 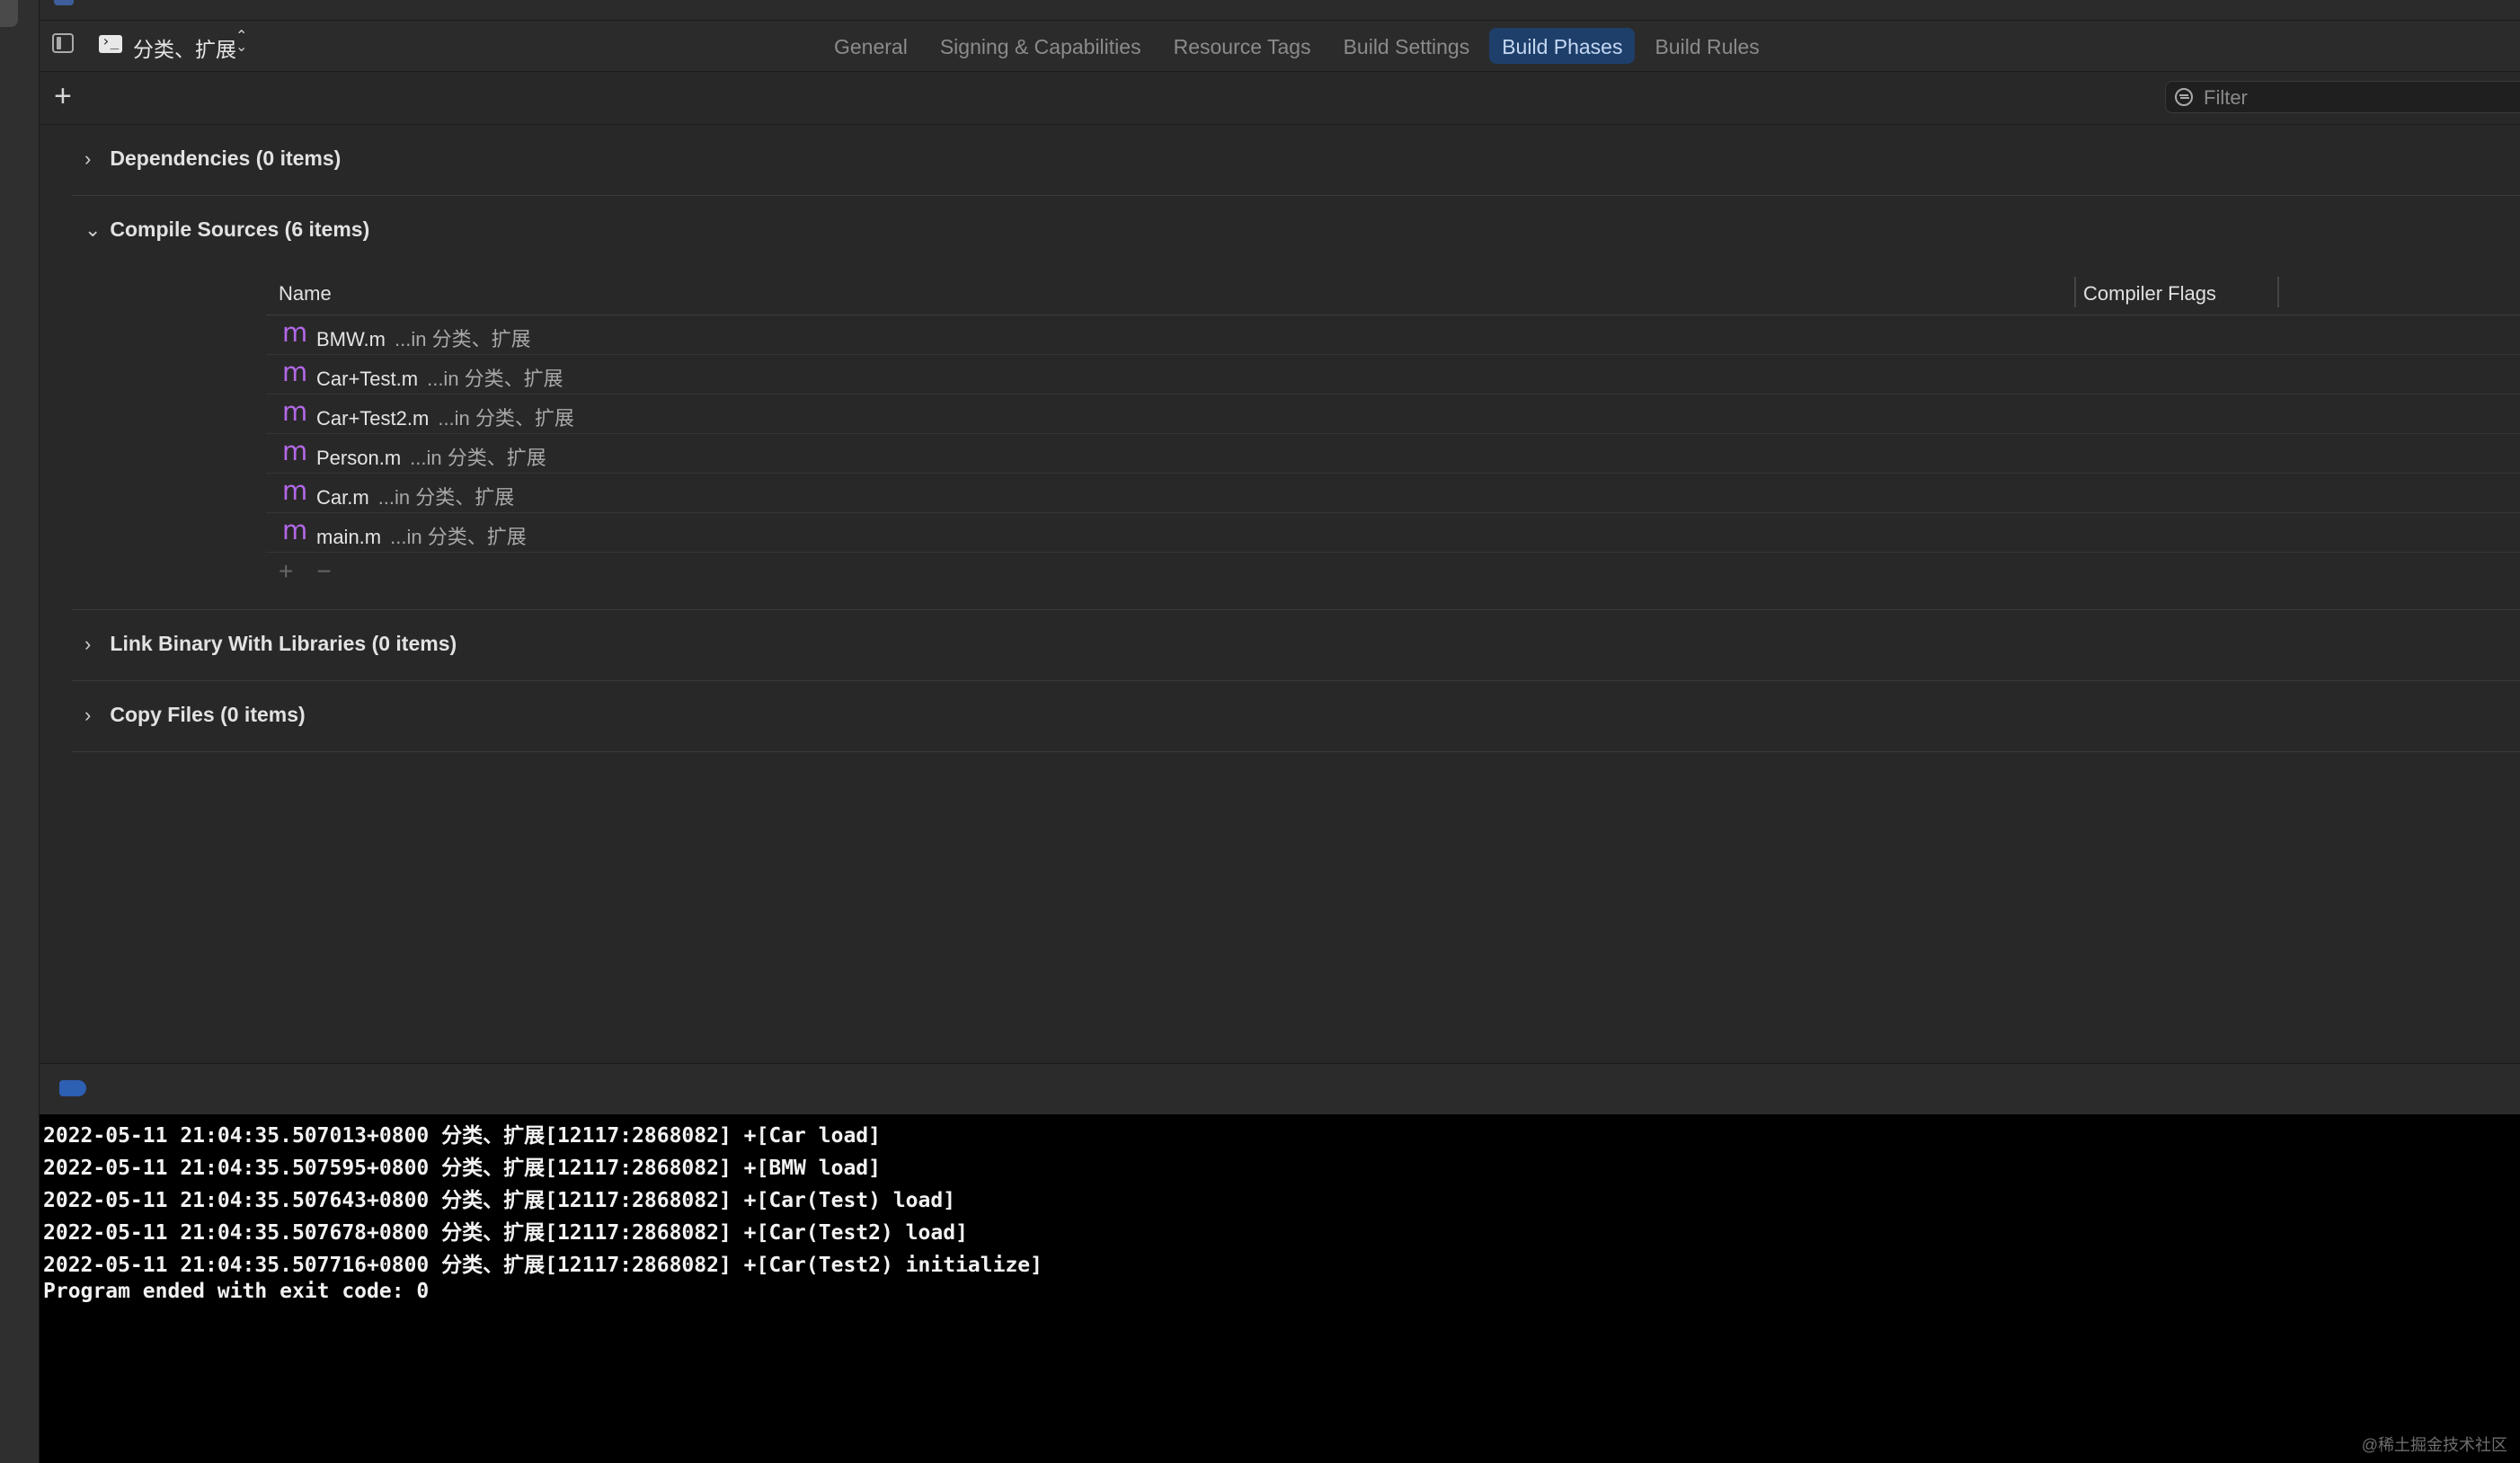 What do you see at coordinates (2361, 98) in the screenshot?
I see `filter-input` at bounding box center [2361, 98].